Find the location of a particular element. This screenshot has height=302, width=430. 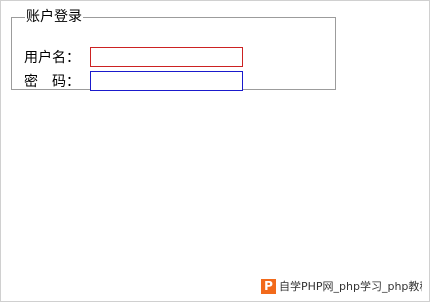

site-watermark: P 自学PHP网_php学习_php教程 is located at coordinates (341, 286).